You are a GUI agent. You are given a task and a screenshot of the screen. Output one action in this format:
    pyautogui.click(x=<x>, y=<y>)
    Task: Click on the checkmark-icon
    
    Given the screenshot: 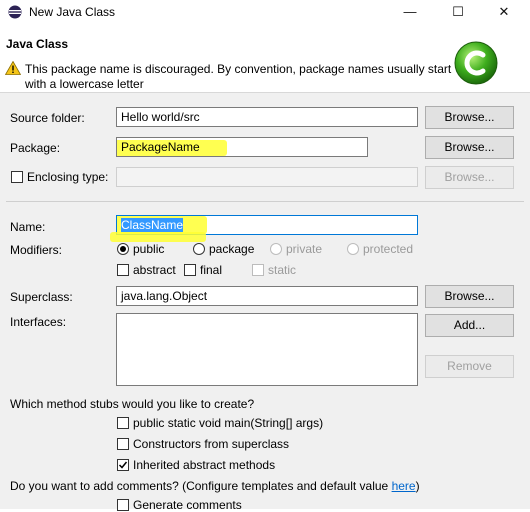 What is the action you would take?
    pyautogui.click(x=123, y=465)
    